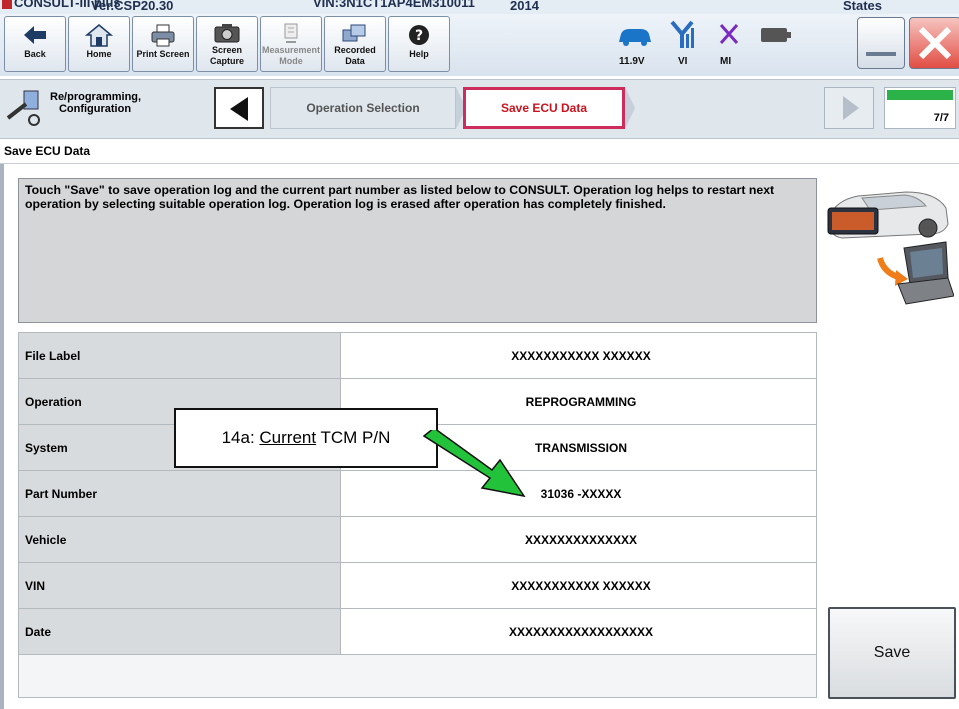 The height and width of the screenshot is (709, 959). I want to click on home-icon, so click(99, 35).